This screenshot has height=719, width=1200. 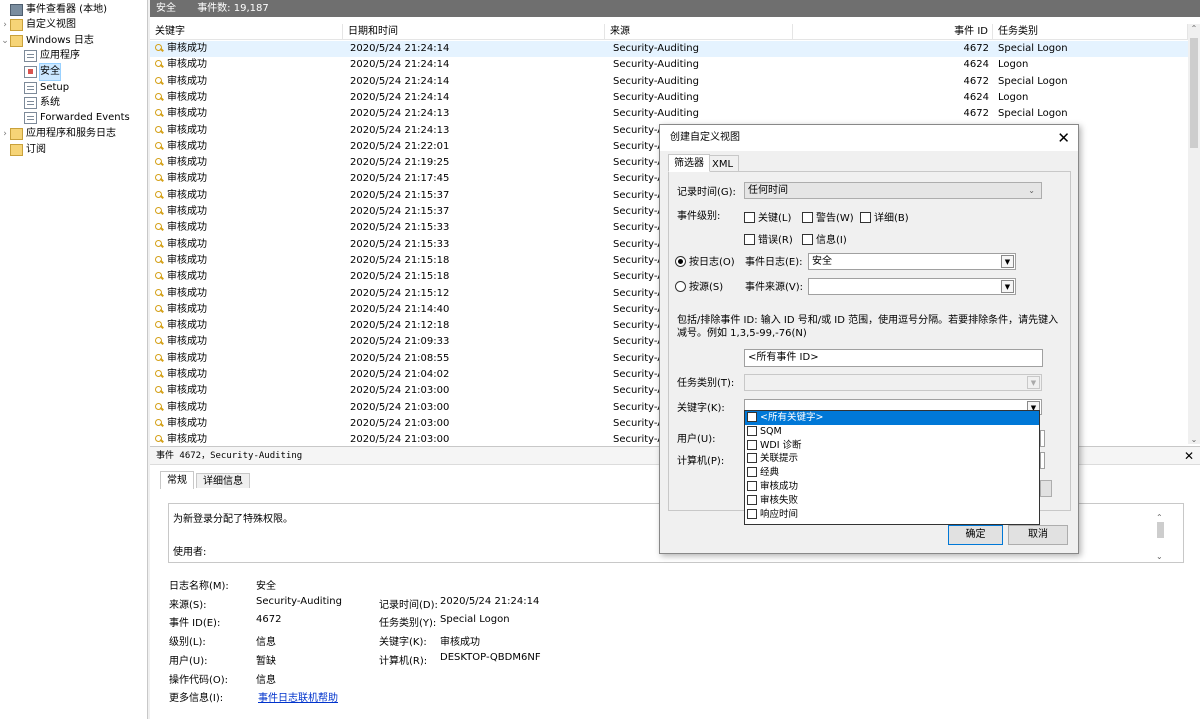 I want to click on online-help-link: 事件日志联机帮助, so click(x=298, y=696).